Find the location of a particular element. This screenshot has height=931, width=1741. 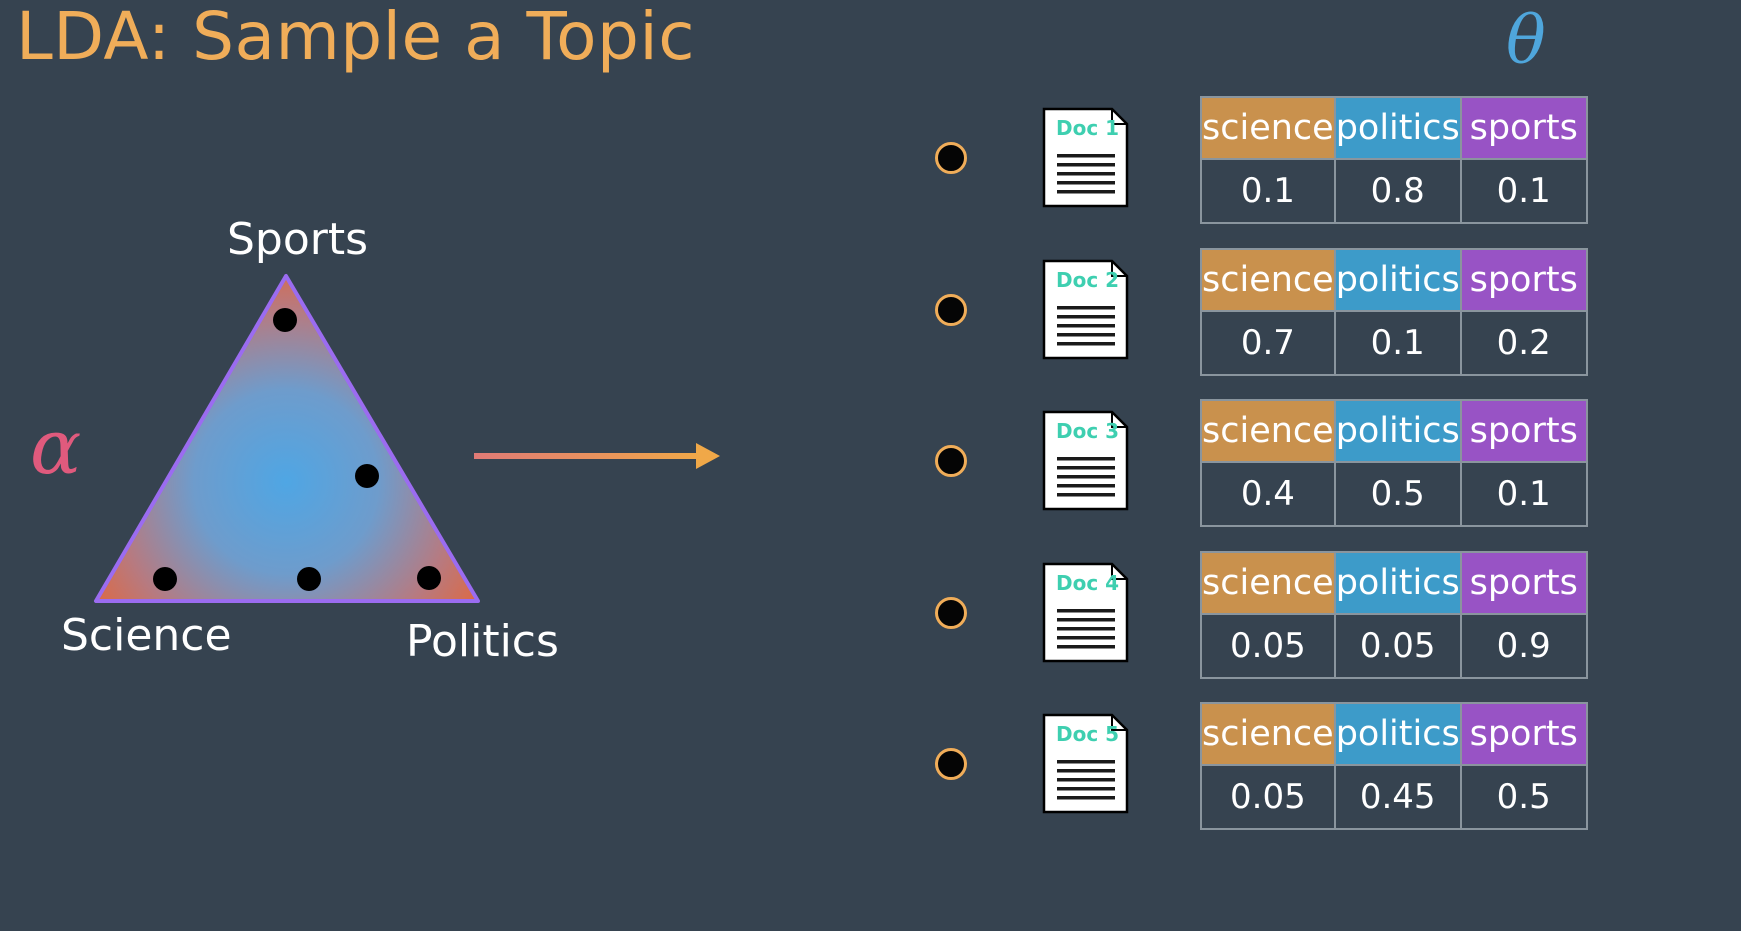

topic-value-row: 0.1 0.8 0.1 is located at coordinates (1394, 191).